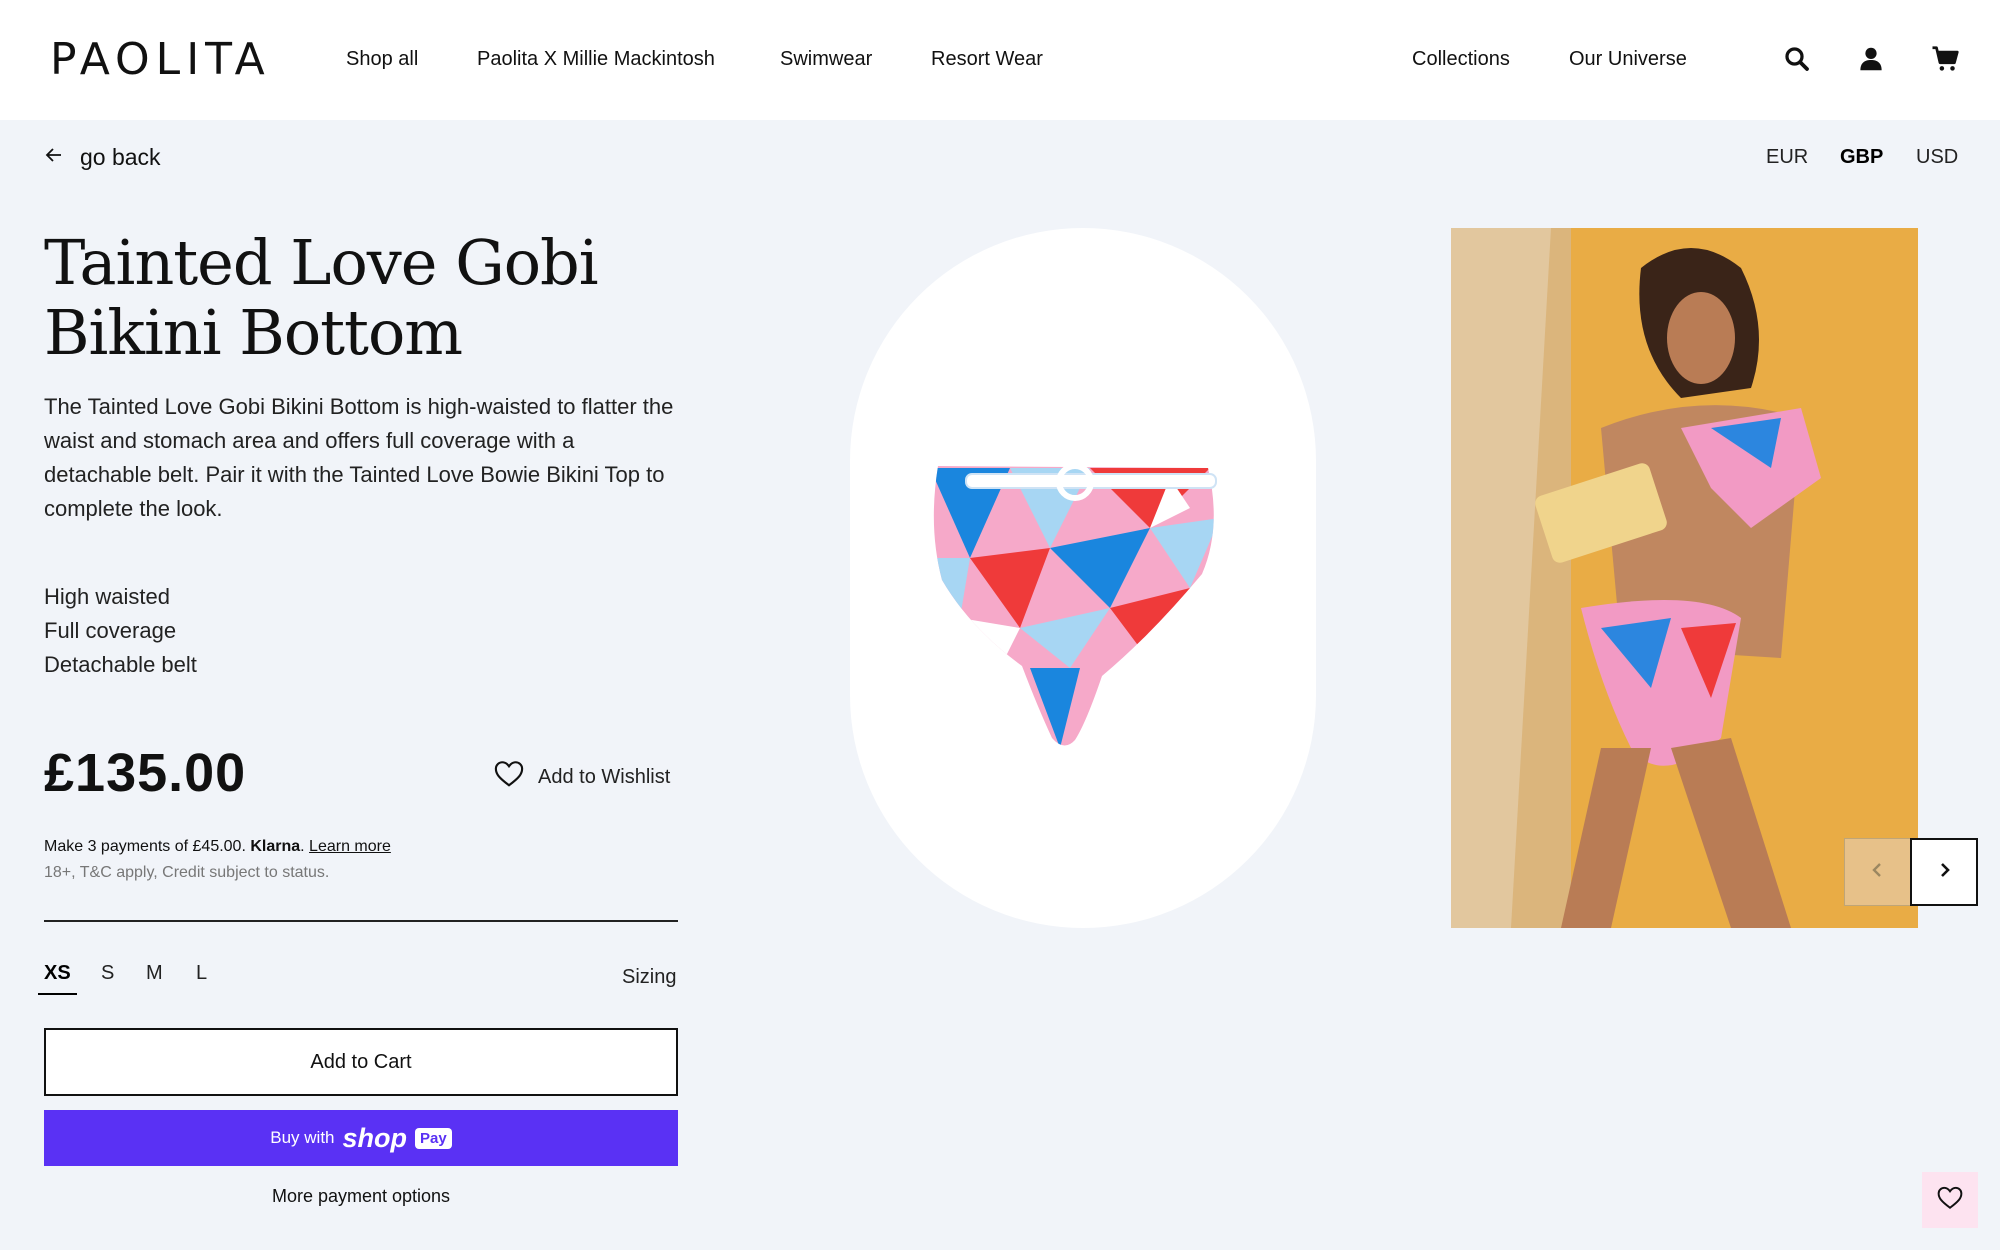 The image size is (2000, 1250). I want to click on add-to-cart-button: Add to Cart, so click(361, 1062).